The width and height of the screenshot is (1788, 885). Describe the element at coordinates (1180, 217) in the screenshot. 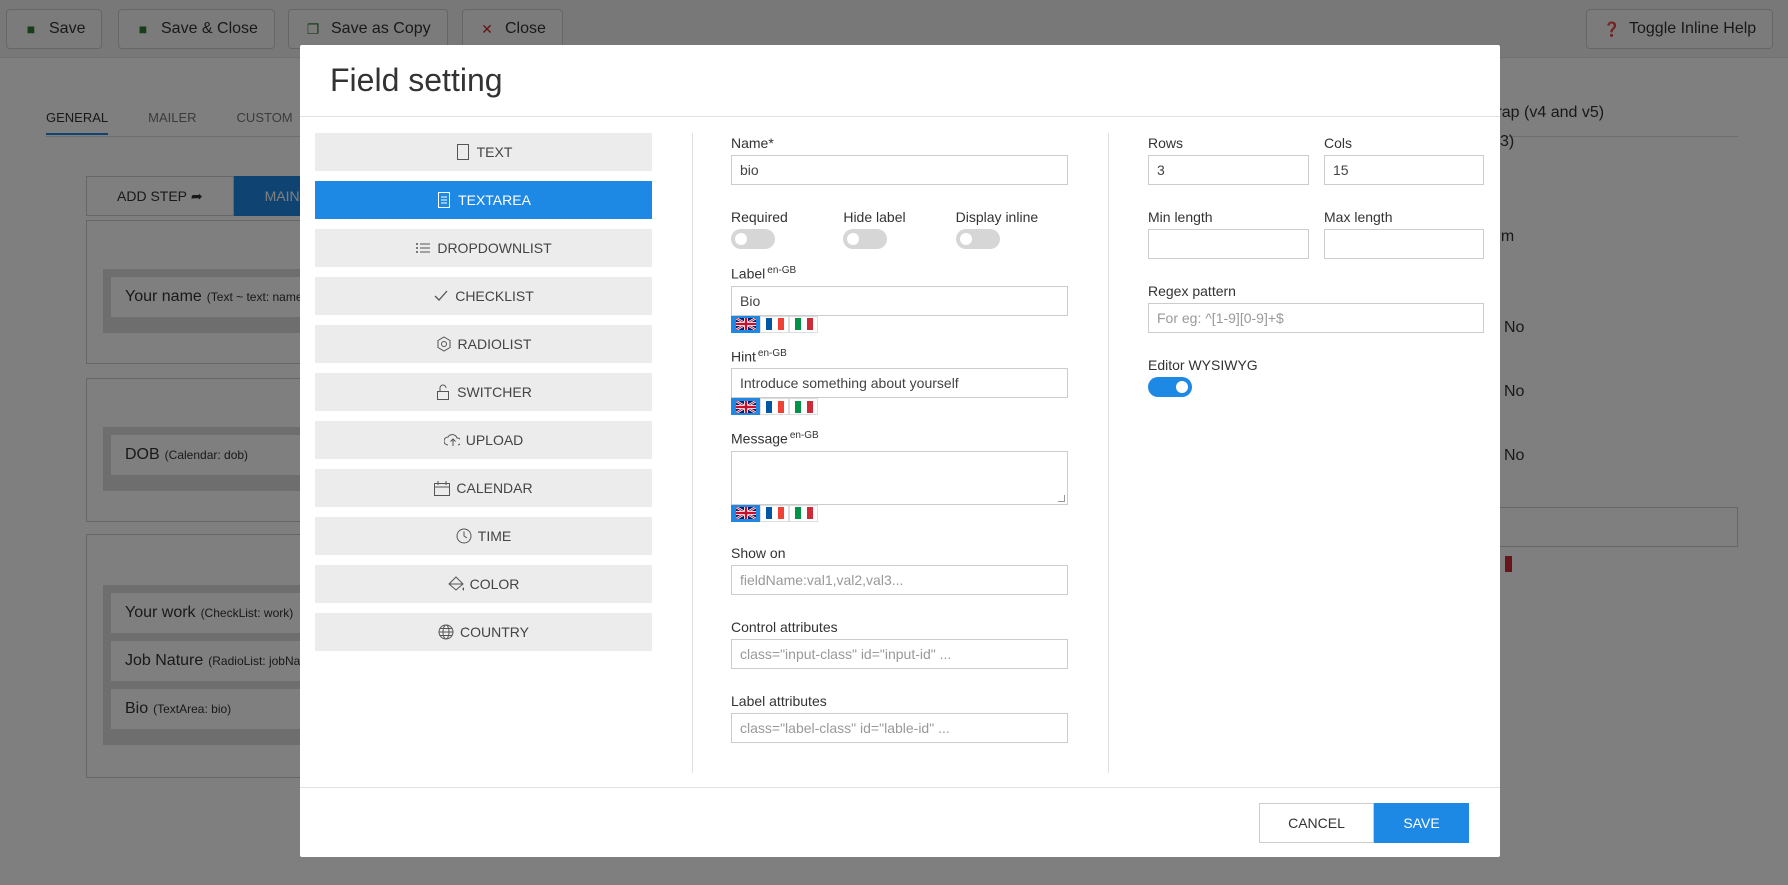

I see `min-length-label: Min length` at that location.